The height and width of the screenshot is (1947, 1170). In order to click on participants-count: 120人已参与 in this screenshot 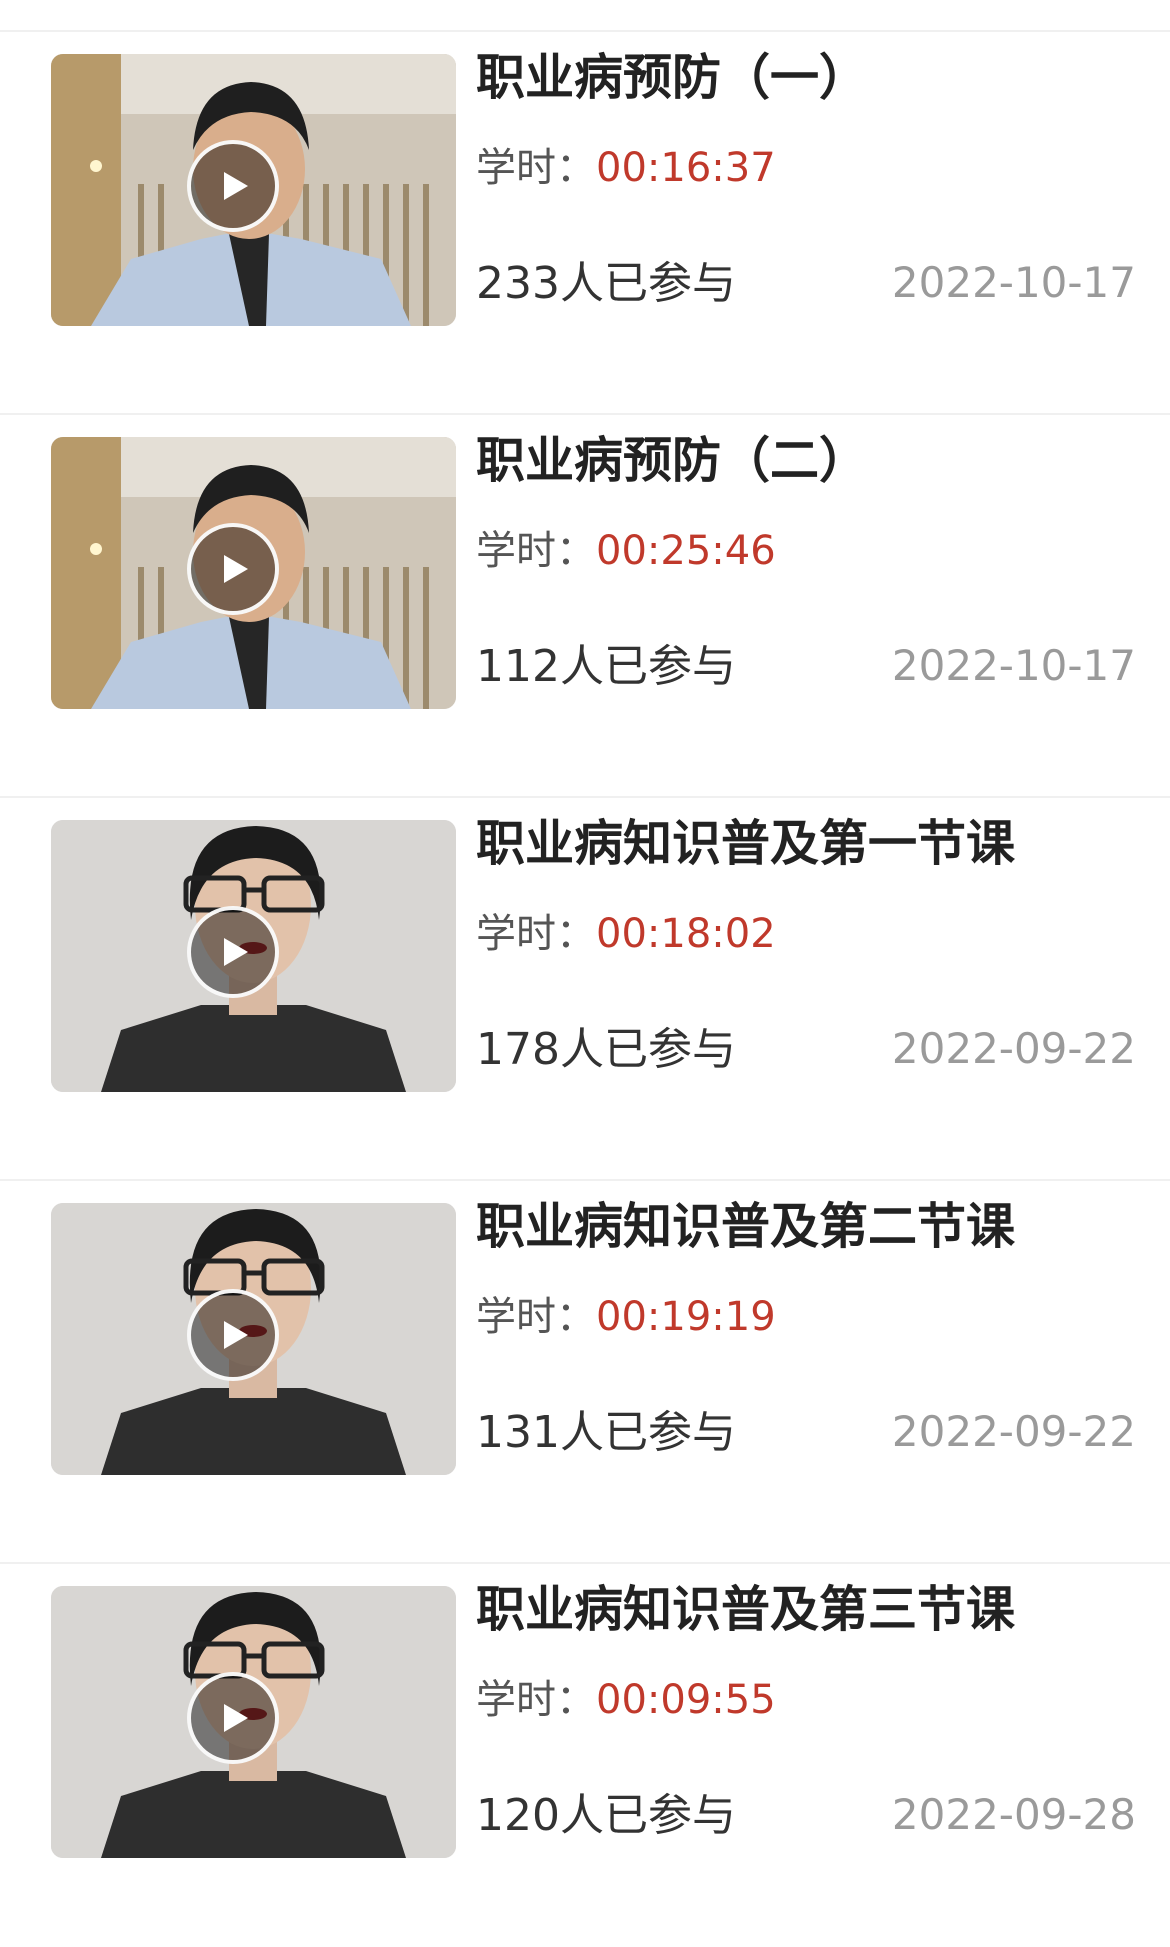, I will do `click(606, 1815)`.